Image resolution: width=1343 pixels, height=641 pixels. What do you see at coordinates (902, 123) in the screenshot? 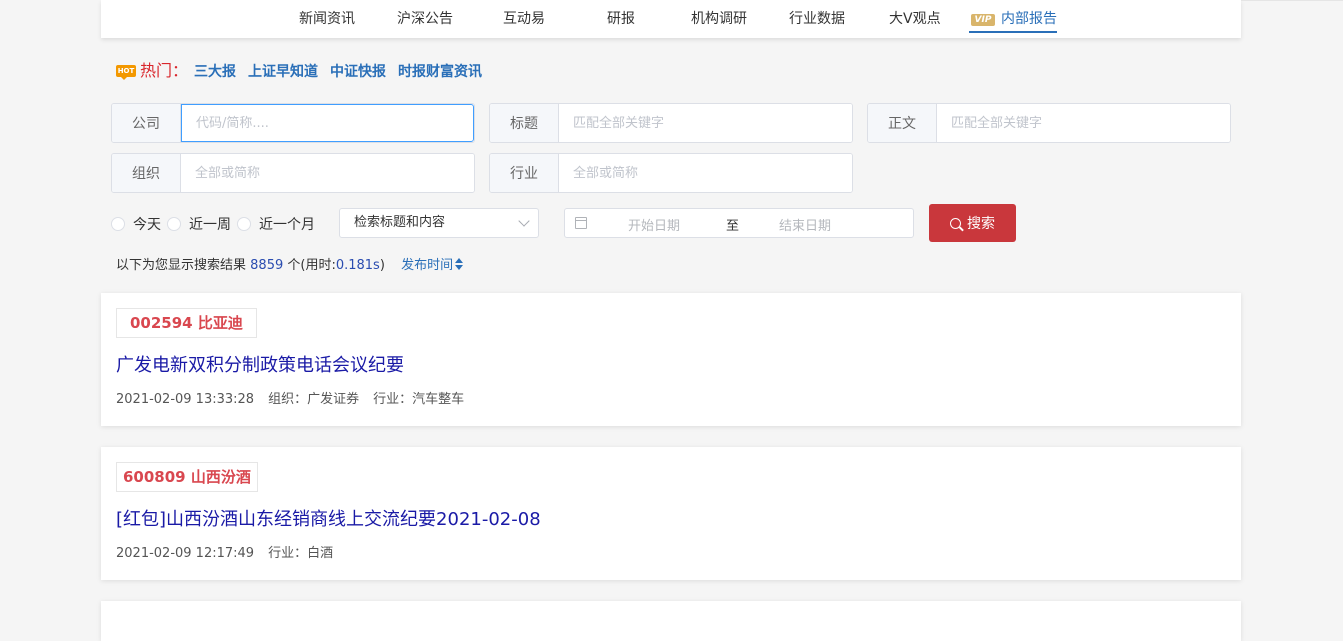
I see `body-label: 正文` at bounding box center [902, 123].